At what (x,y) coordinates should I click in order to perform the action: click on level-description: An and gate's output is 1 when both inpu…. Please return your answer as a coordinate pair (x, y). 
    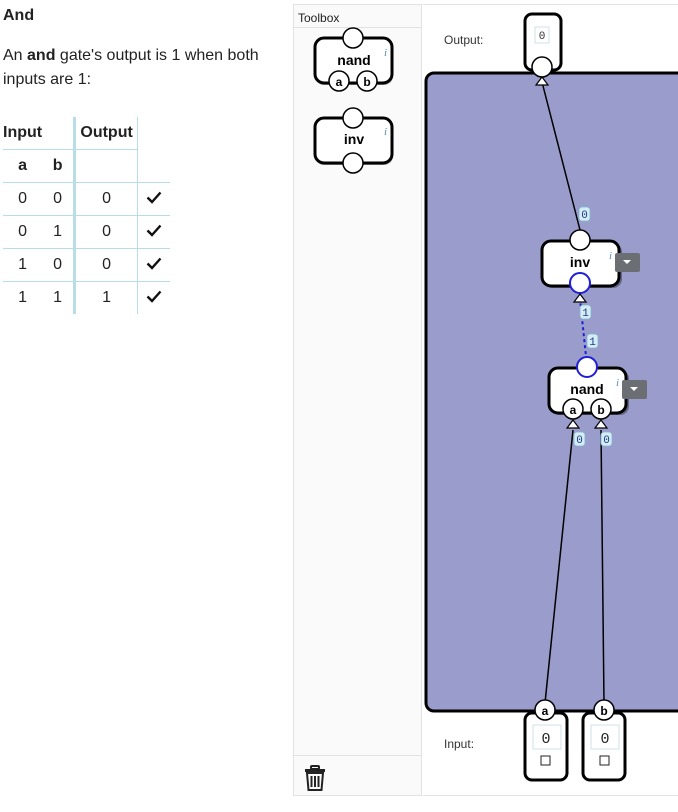
    Looking at the image, I should click on (143, 68).